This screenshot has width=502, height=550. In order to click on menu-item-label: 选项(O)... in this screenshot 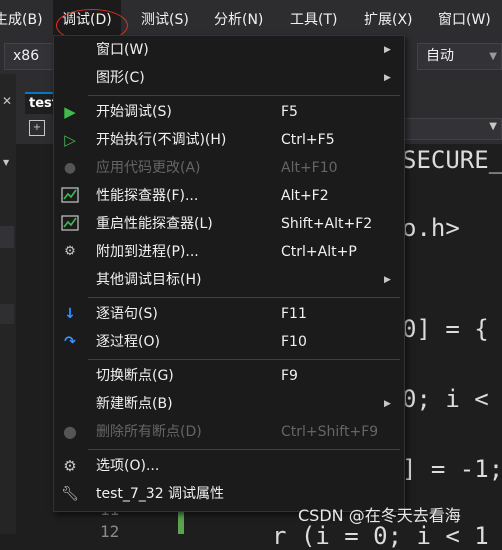, I will do `click(128, 466)`.